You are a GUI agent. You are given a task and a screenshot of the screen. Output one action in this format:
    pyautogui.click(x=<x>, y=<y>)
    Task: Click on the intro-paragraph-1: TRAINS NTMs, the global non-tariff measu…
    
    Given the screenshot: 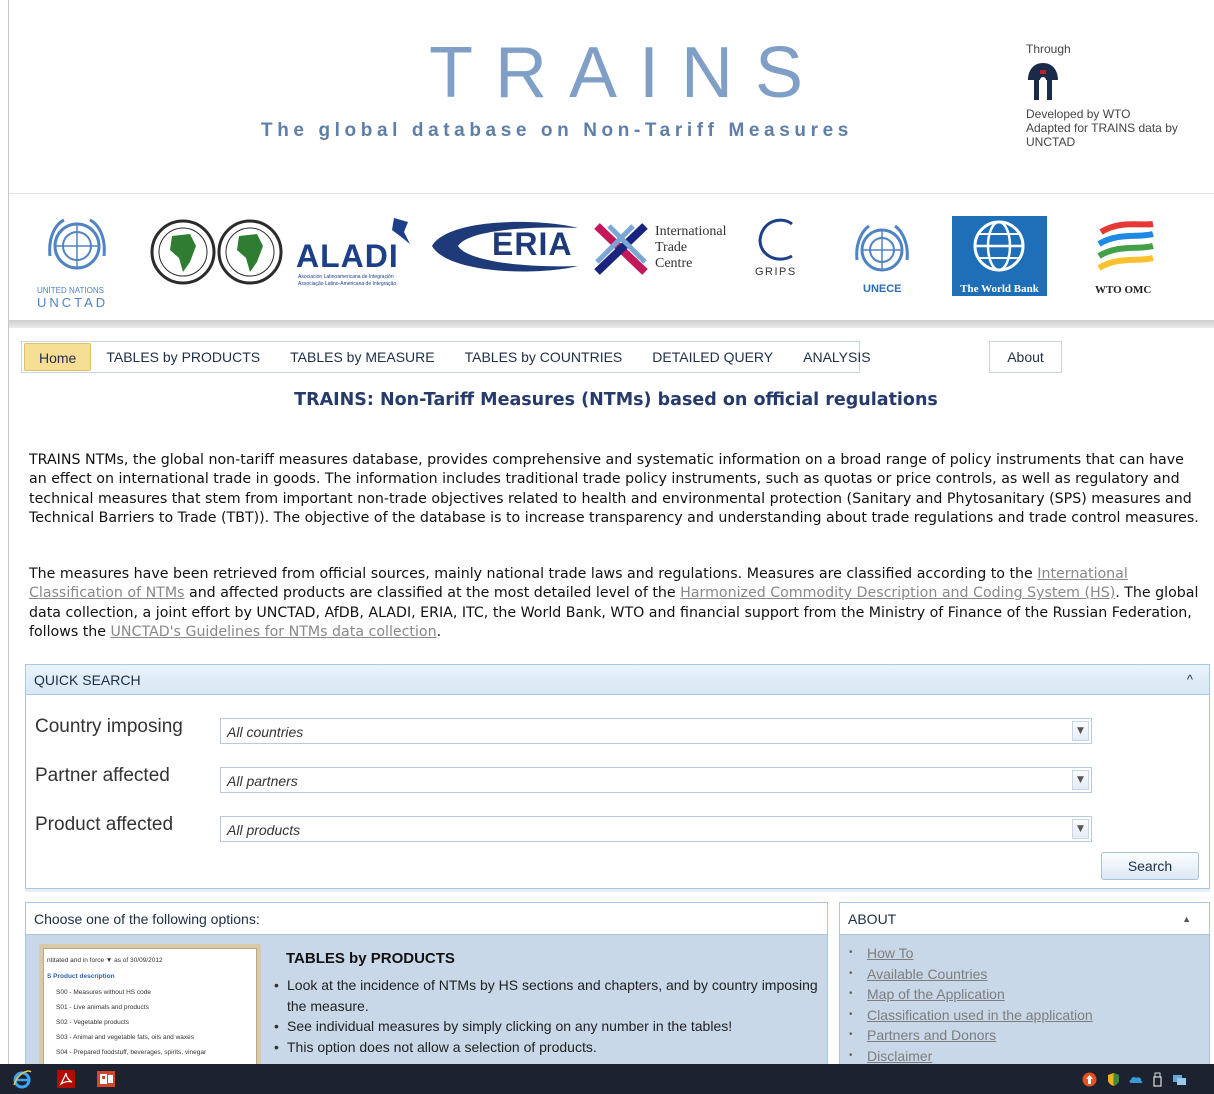 What is the action you would take?
    pyautogui.click(x=614, y=489)
    